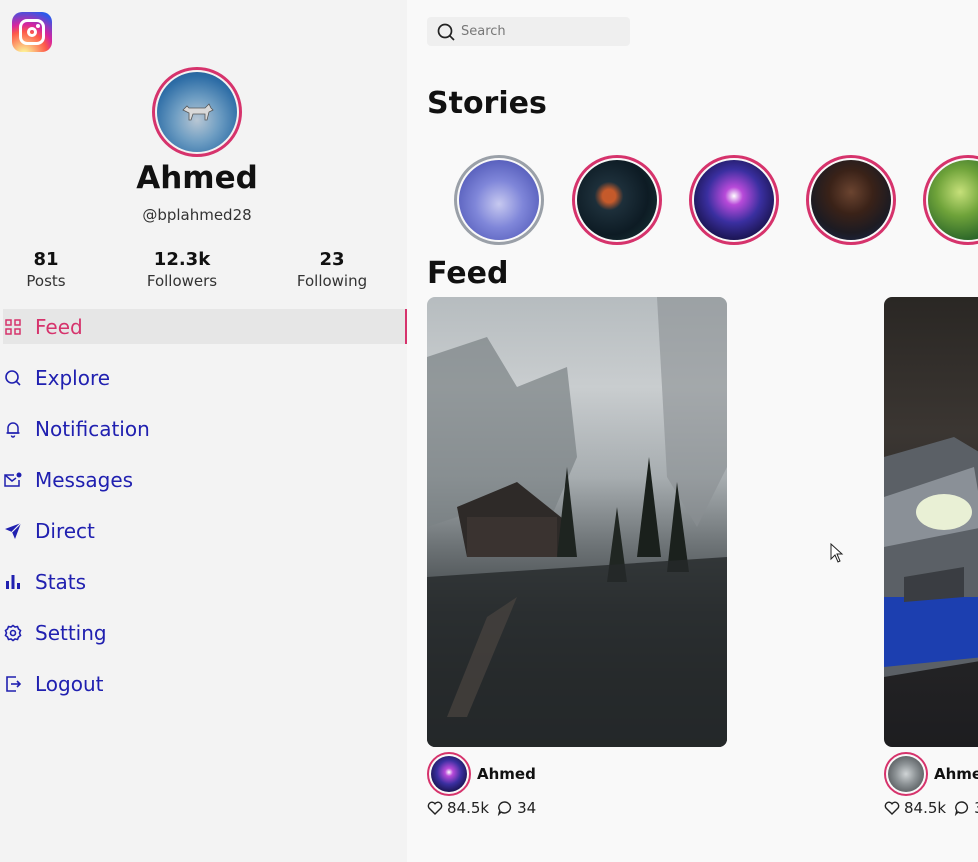 The width and height of the screenshot is (978, 862). Describe the element at coordinates (84, 479) in the screenshot. I see `nav-label: Messages` at that location.